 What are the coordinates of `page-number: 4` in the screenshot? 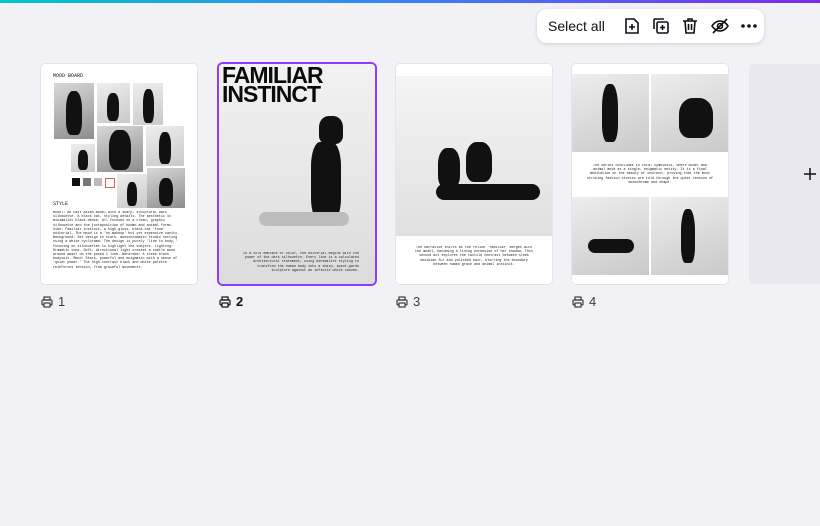 It's located at (593, 301).